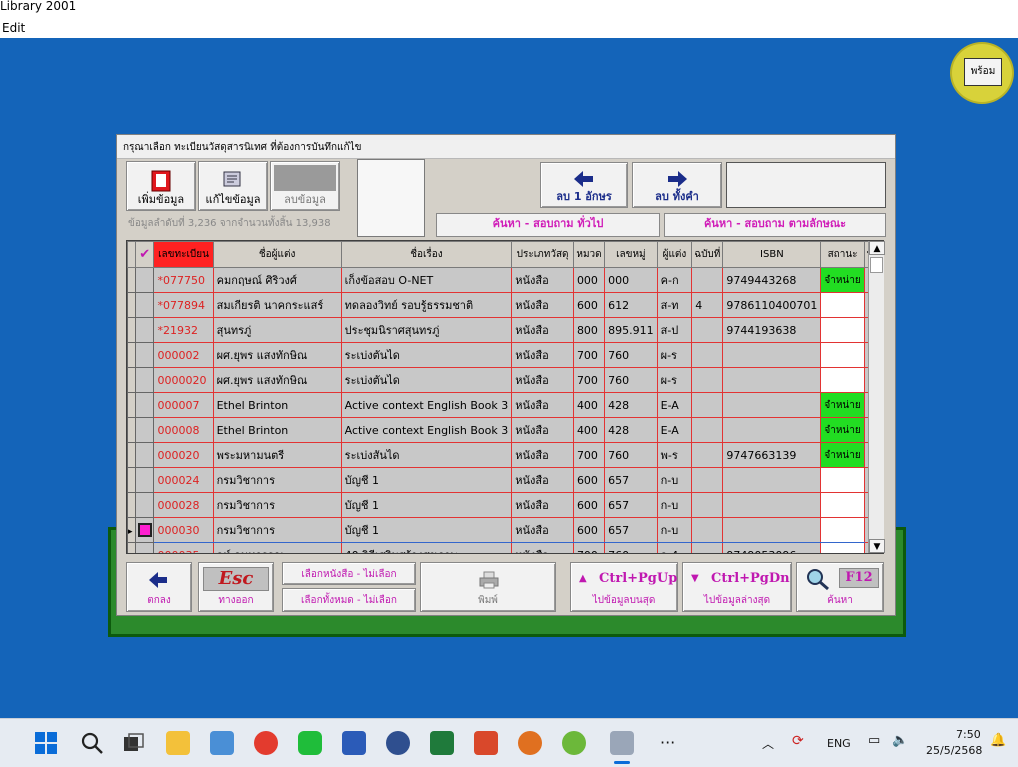 Image resolution: width=1018 pixels, height=767 pixels. What do you see at coordinates (183, 405) in the screenshot?
I see `cell-reg-no: 000007` at bounding box center [183, 405].